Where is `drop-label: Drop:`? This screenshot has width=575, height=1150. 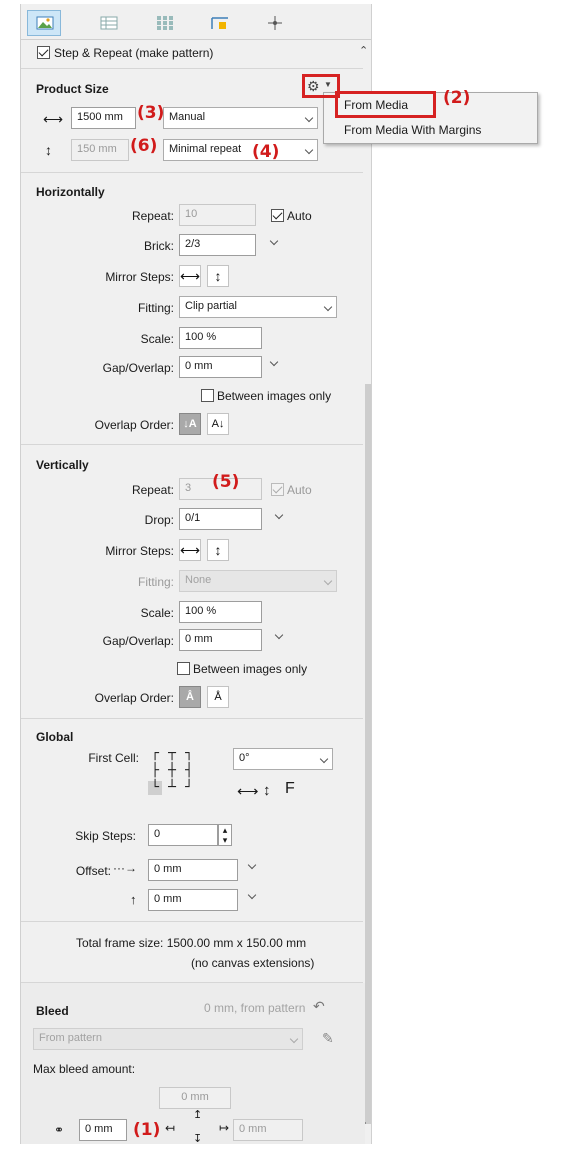 drop-label: Drop: is located at coordinates (159, 520).